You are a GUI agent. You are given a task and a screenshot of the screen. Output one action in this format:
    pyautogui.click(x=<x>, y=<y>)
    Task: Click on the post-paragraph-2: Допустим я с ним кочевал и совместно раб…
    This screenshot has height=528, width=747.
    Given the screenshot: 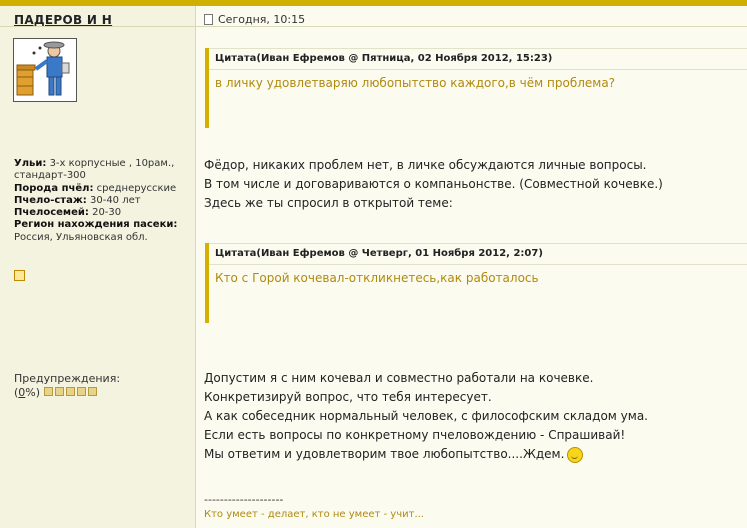 What is the action you would take?
    pyautogui.click(x=426, y=417)
    